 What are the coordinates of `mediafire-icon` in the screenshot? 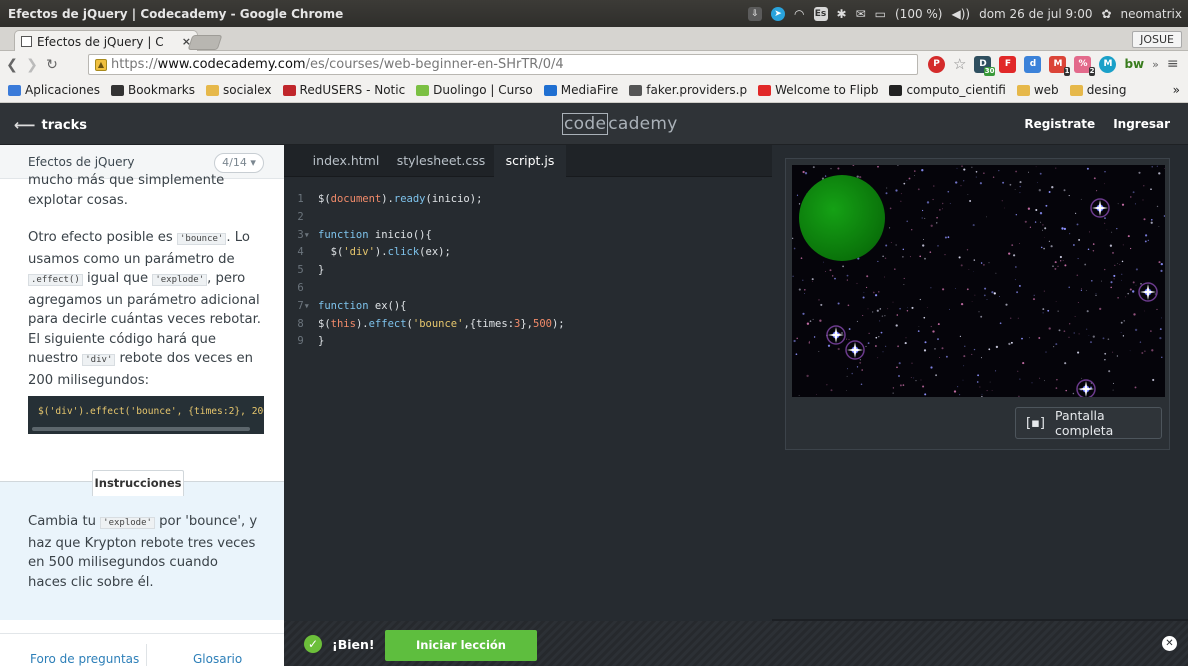 It's located at (550, 90).